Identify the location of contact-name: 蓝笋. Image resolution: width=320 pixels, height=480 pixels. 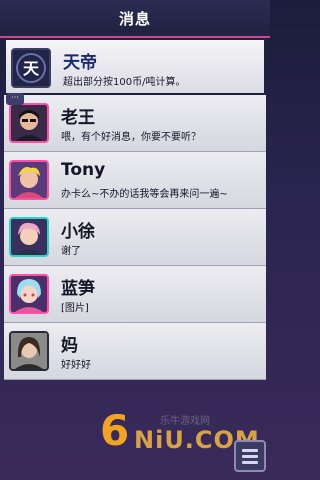
(78, 289).